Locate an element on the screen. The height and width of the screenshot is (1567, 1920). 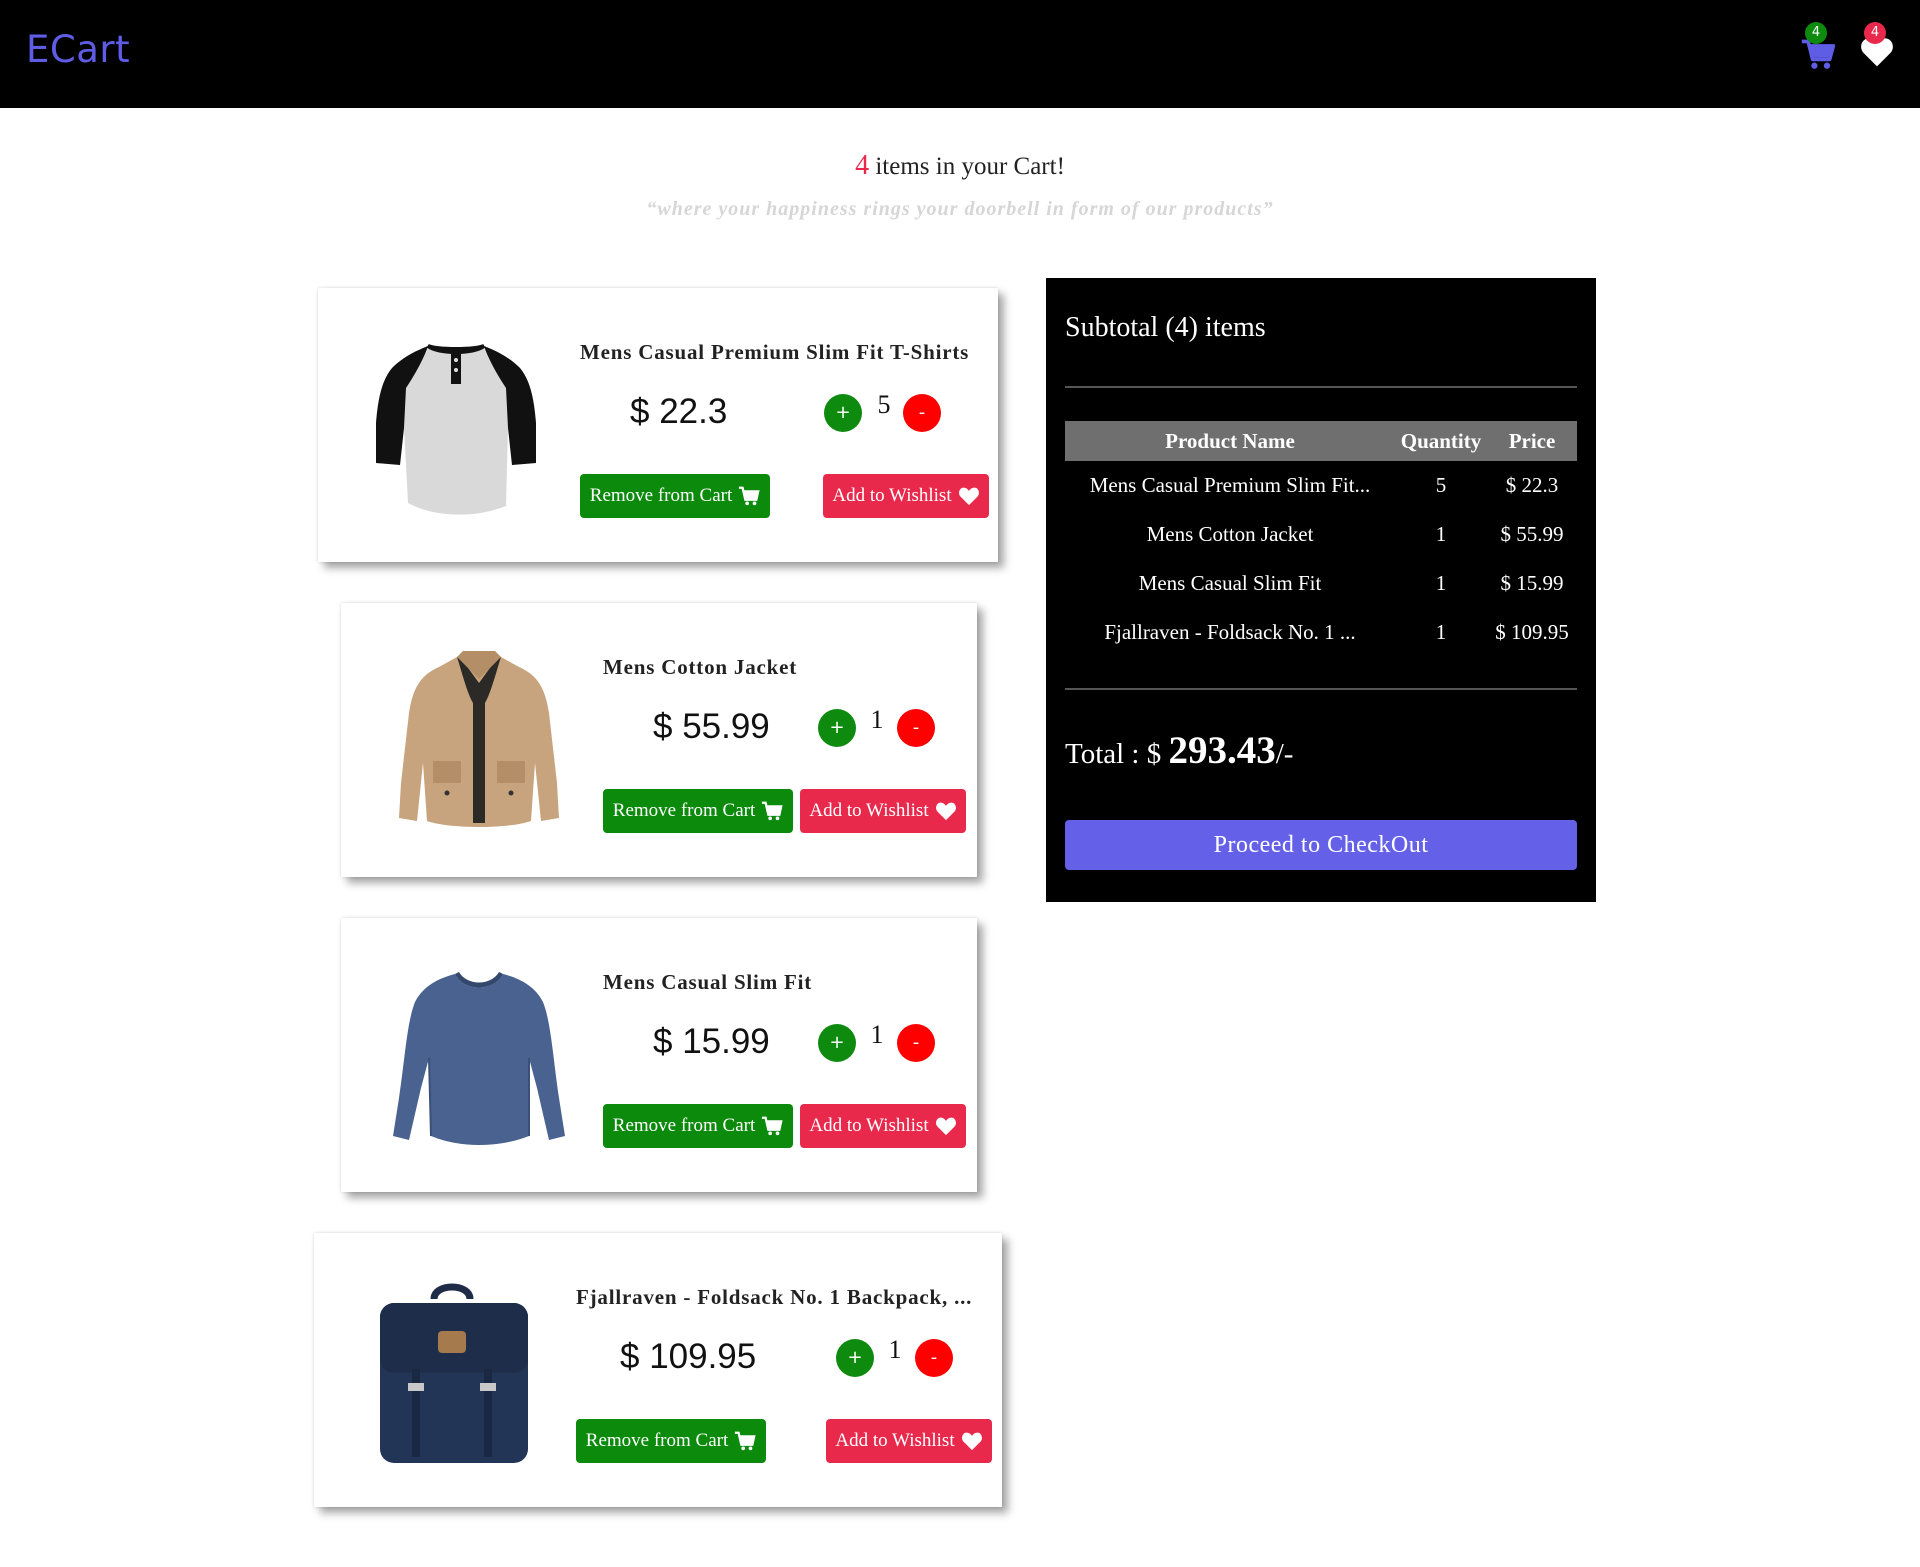
table-cell: $ 55.99 is located at coordinates (1532, 534).